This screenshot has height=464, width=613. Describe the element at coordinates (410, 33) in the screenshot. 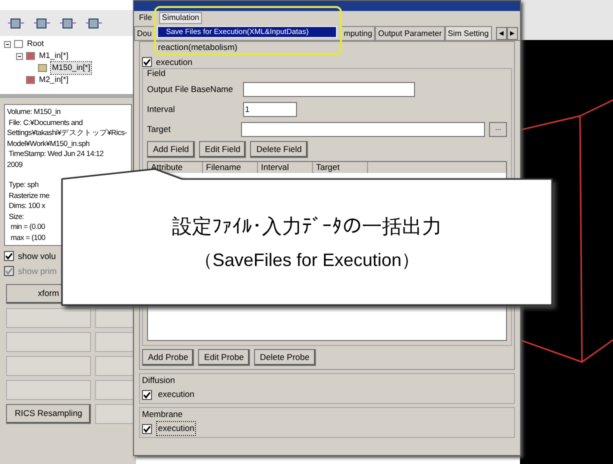

I see `tab: Output Parameter` at that location.